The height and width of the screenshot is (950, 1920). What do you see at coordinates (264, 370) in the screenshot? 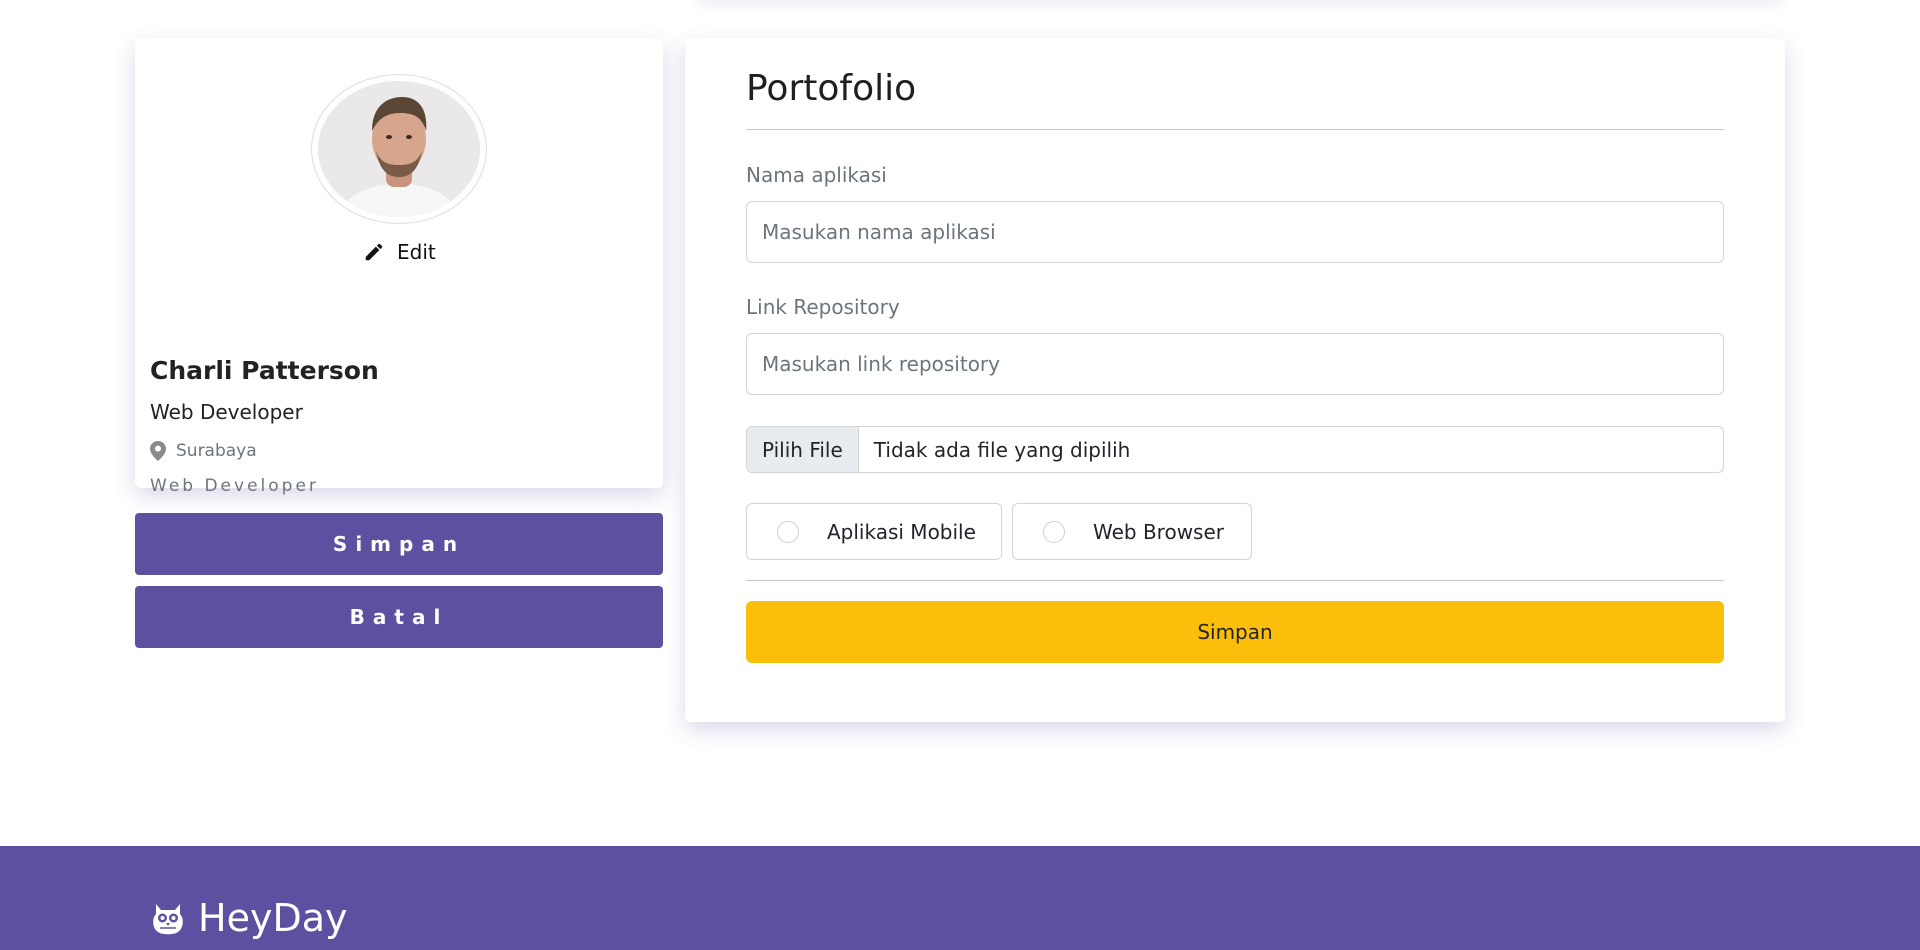
I see `profile-name: Charli Patterson` at bounding box center [264, 370].